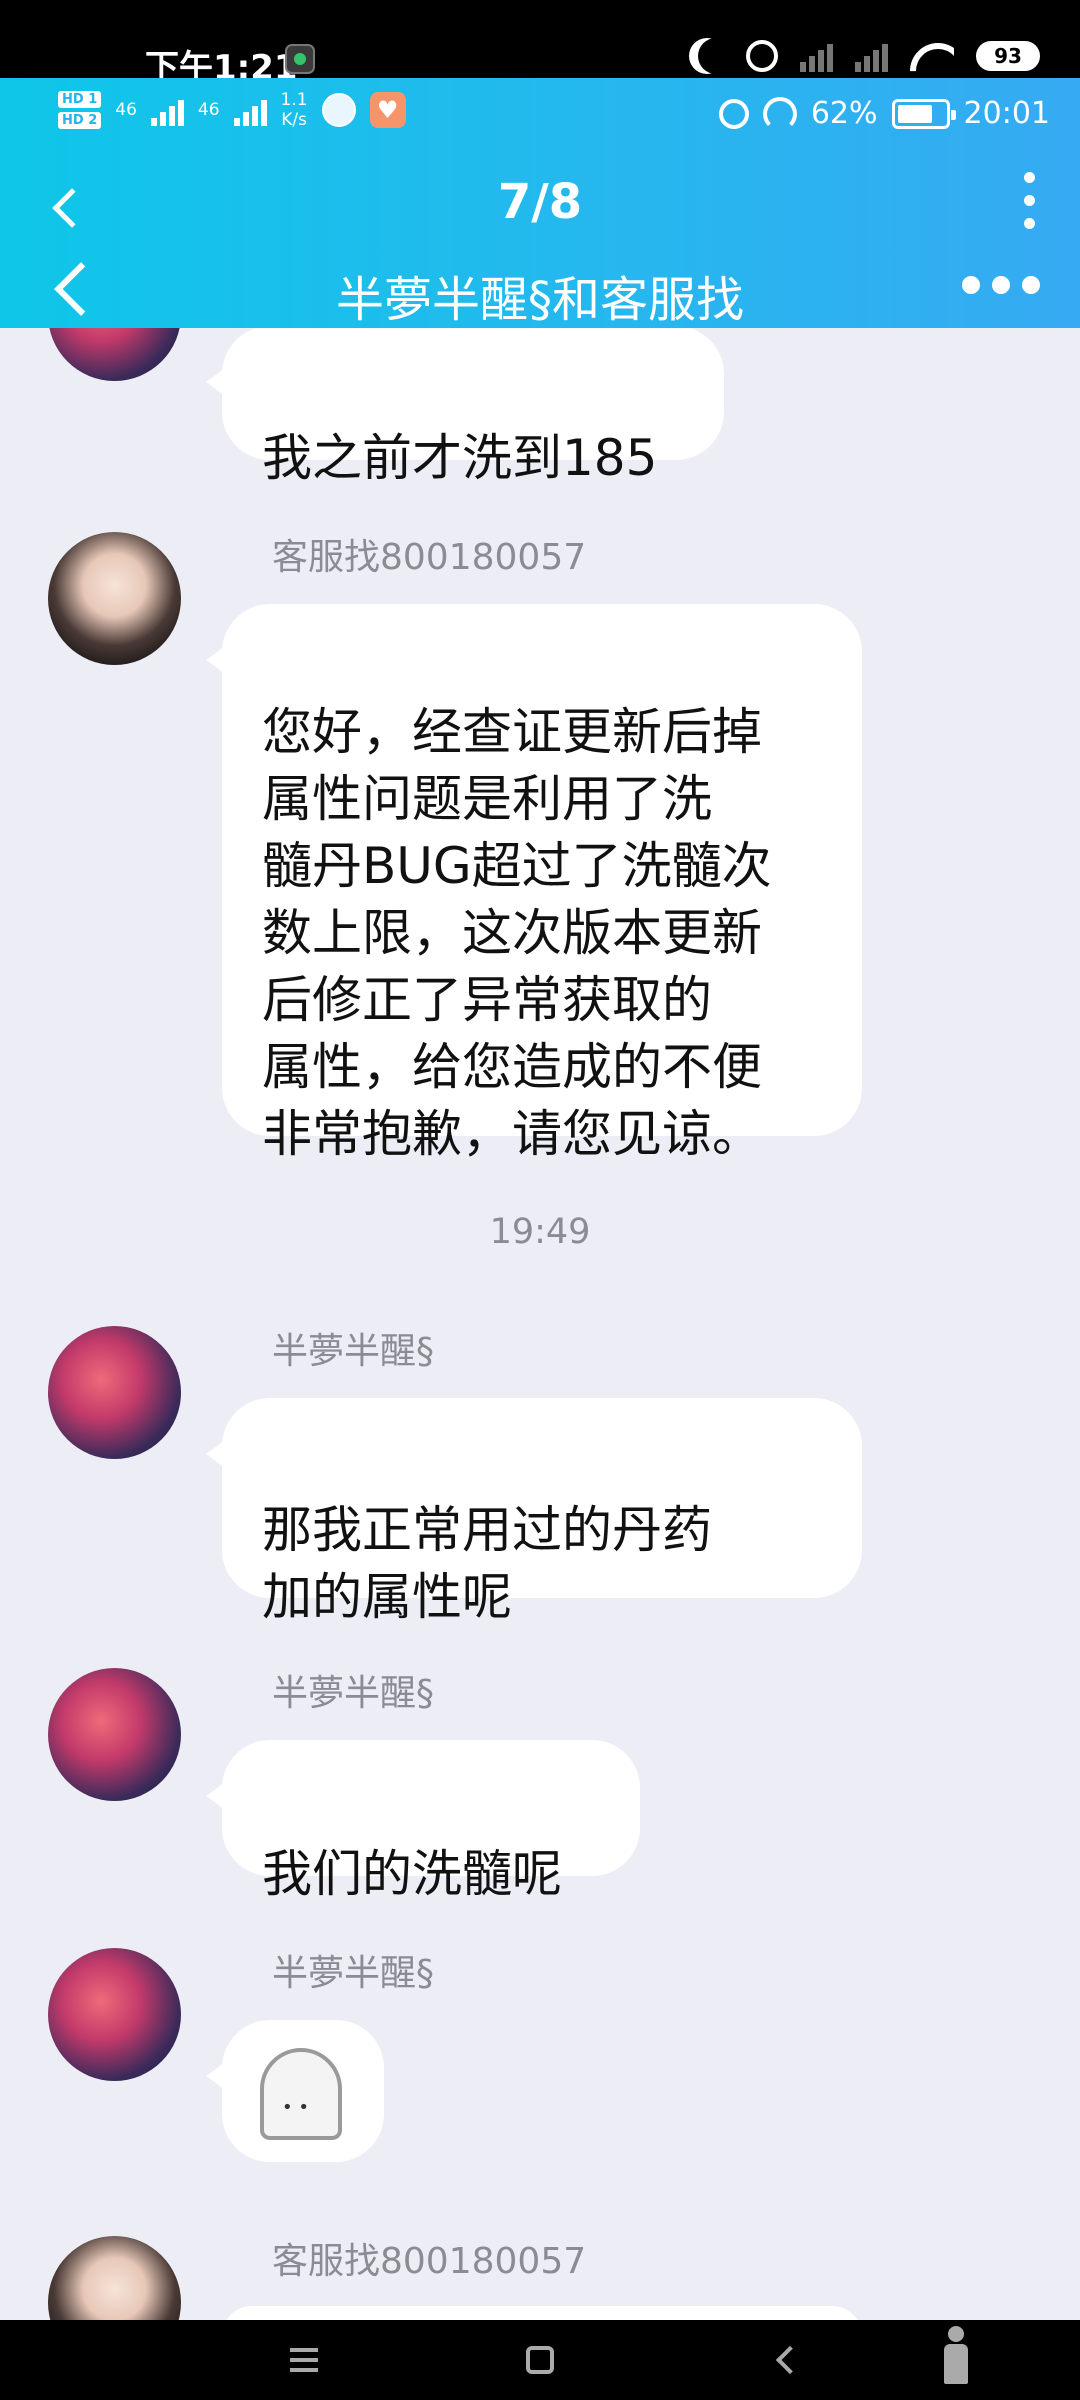  Describe the element at coordinates (816, 56) in the screenshot. I see `signal-icon` at that location.